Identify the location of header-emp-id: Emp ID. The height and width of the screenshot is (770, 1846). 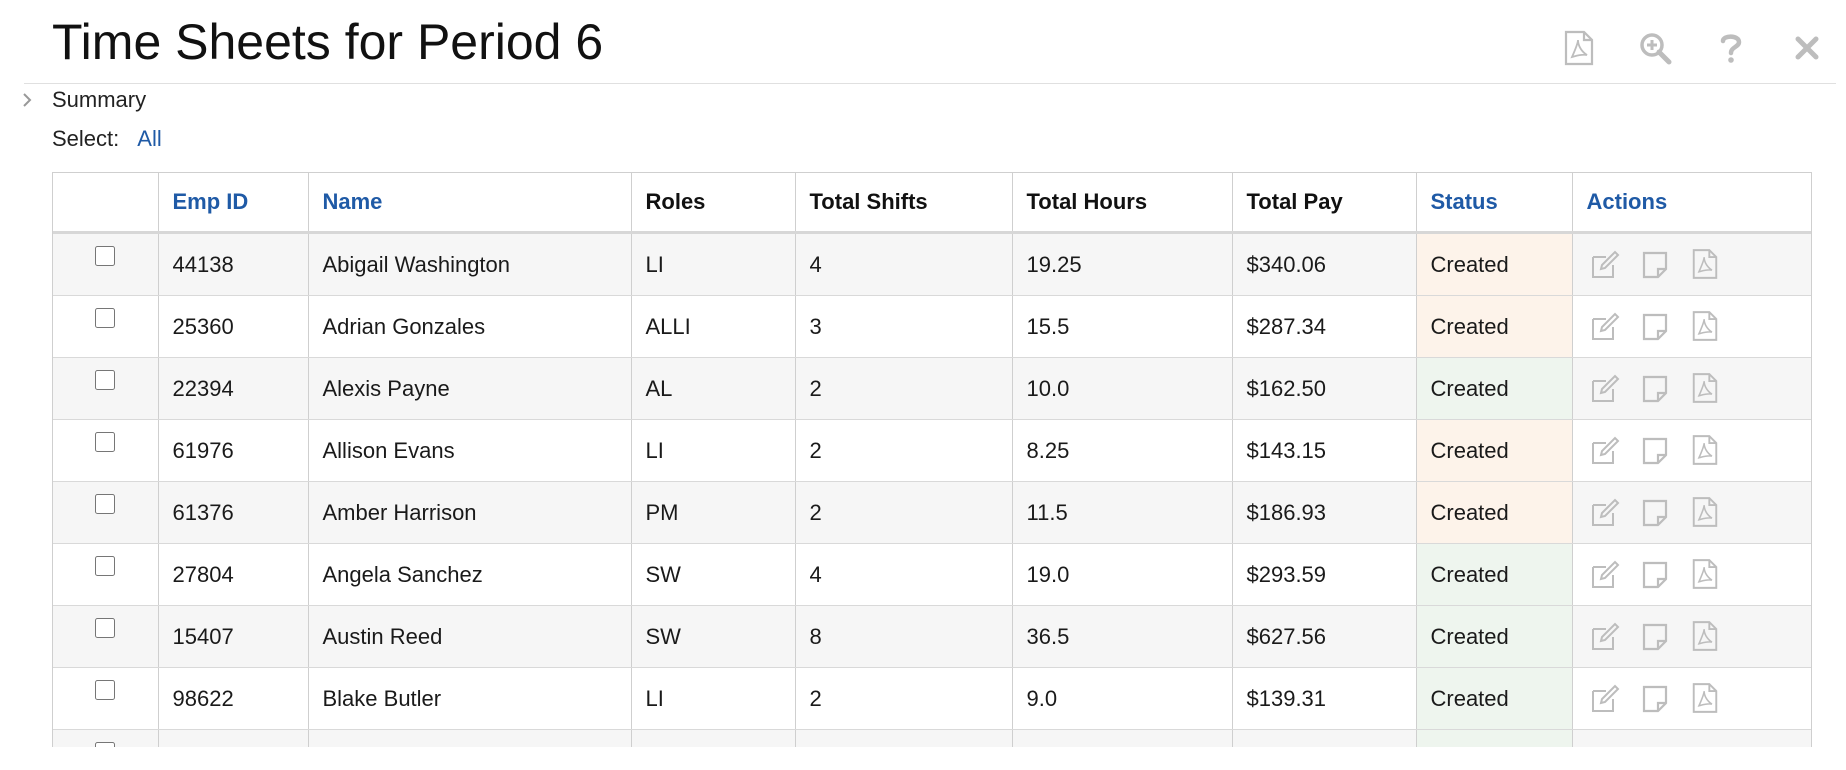
(233, 203).